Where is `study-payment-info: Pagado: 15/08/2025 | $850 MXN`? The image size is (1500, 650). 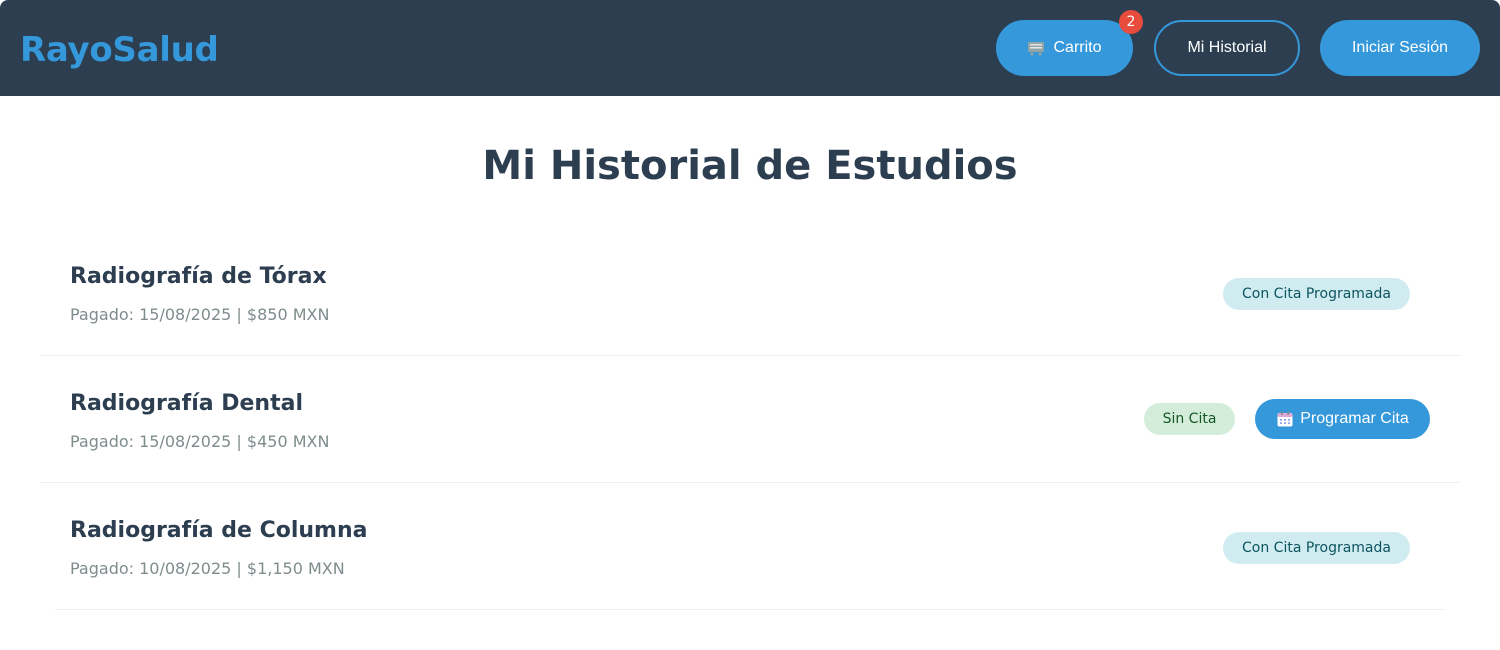
study-payment-info: Pagado: 15/08/2025 | $850 MXN is located at coordinates (200, 314).